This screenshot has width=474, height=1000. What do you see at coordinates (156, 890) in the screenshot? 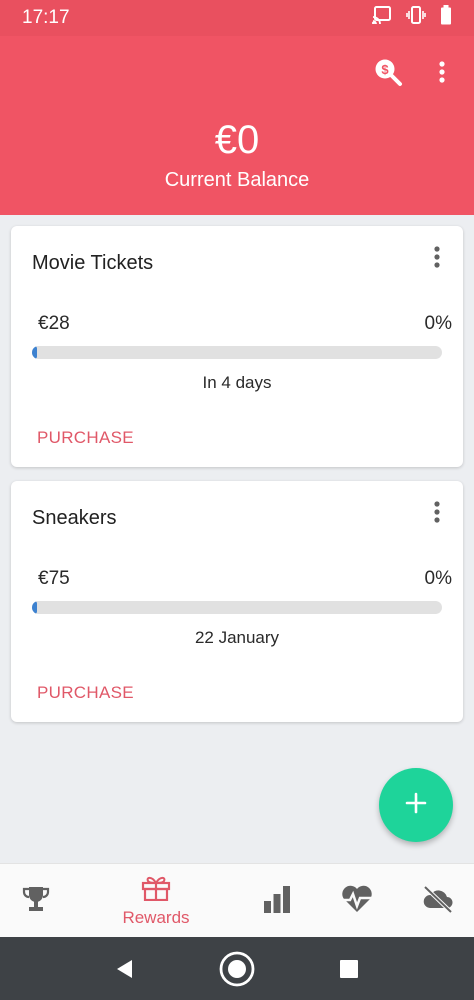
I see `gift-icon` at bounding box center [156, 890].